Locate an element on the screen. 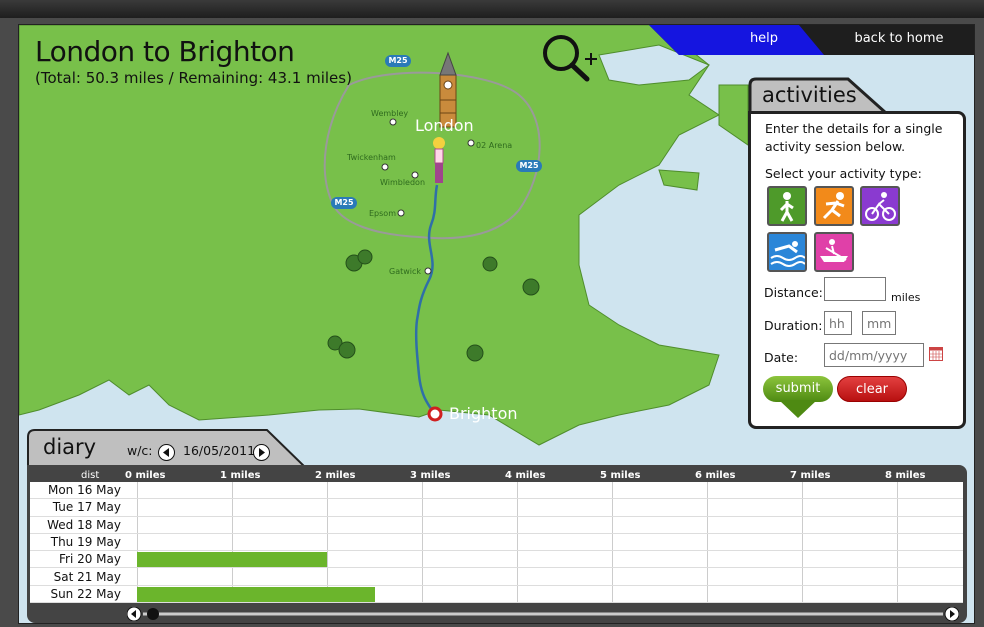  next-week-button is located at coordinates (261, 452).